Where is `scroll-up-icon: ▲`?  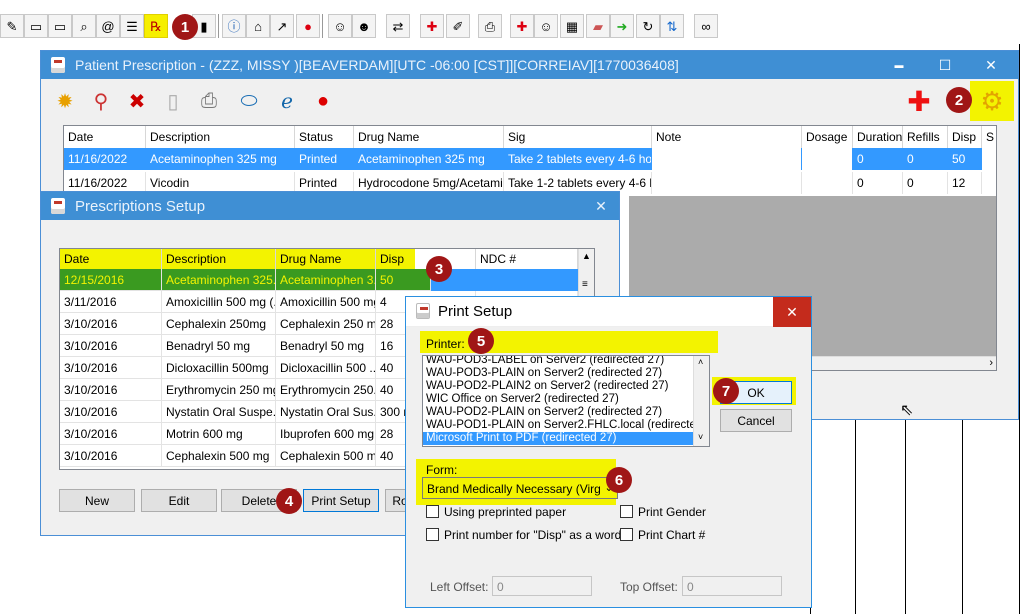 scroll-up-icon: ▲ is located at coordinates (586, 256).